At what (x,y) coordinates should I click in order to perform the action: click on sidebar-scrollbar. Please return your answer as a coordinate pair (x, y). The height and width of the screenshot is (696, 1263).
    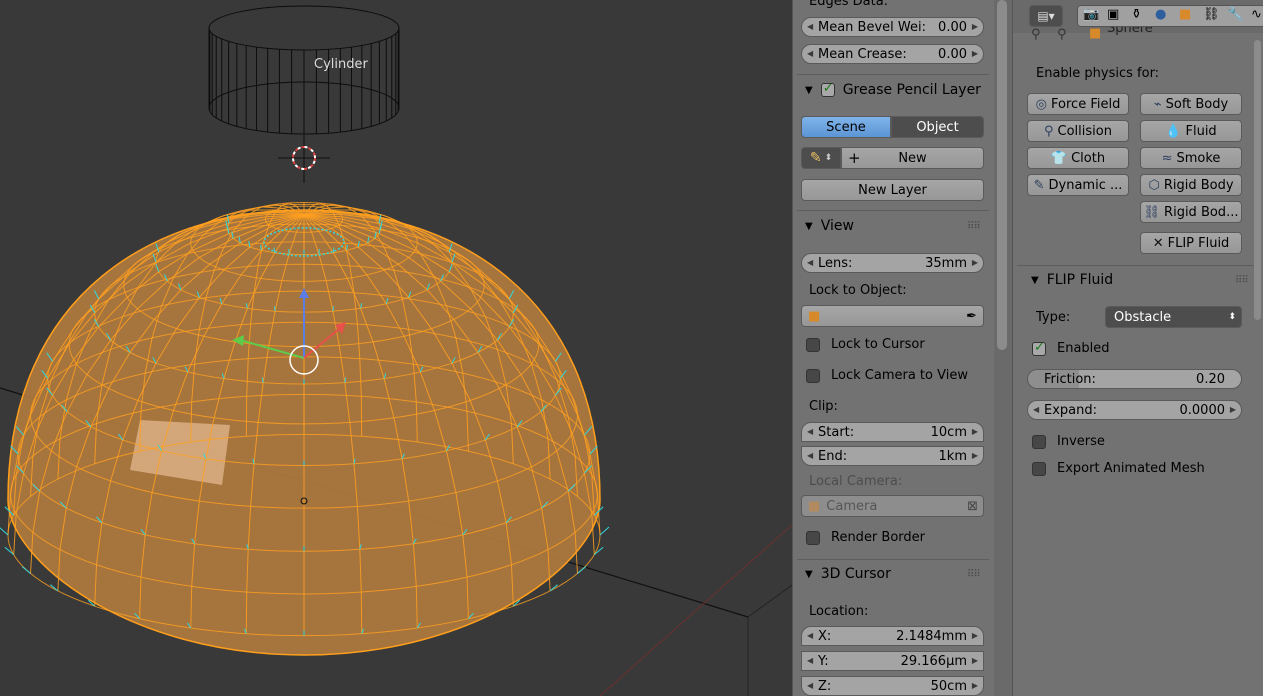
    Looking at the image, I should click on (1003, 348).